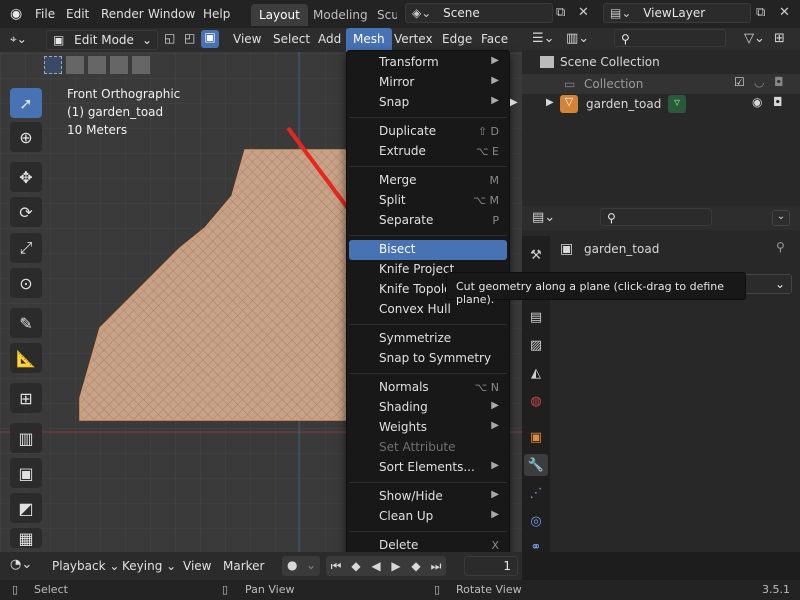 The height and width of the screenshot is (600, 800). Describe the element at coordinates (428, 339) in the screenshot. I see `menu-item-symmetrize: Symmetrize` at that location.